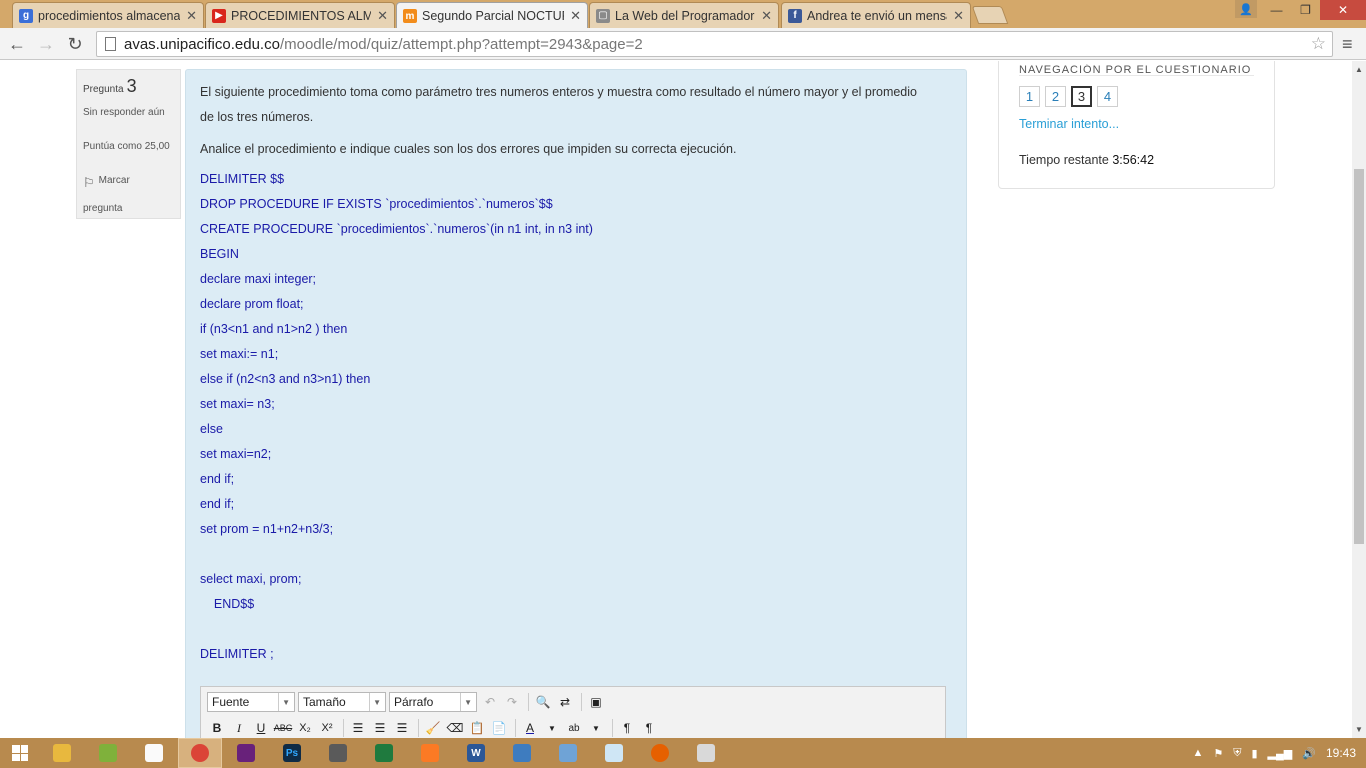 Image resolution: width=1366 pixels, height=768 pixels. Describe the element at coordinates (512, 702) in the screenshot. I see `redo-icon: ↷` at that location.